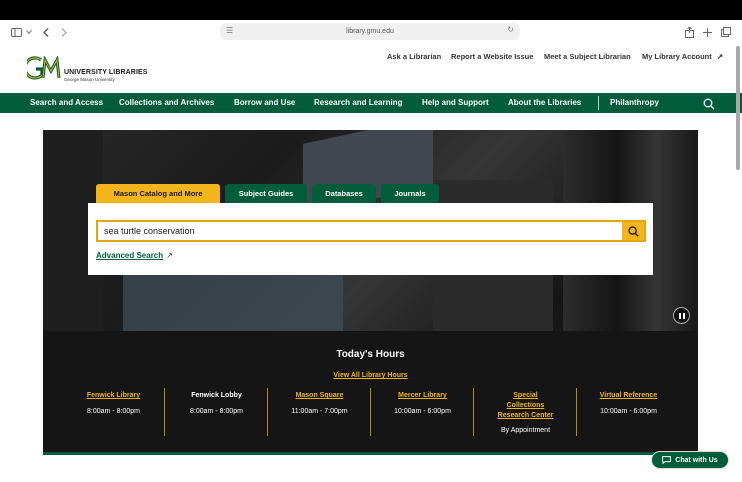  I want to click on nav-philanthropy: Philanthropy, so click(634, 102).